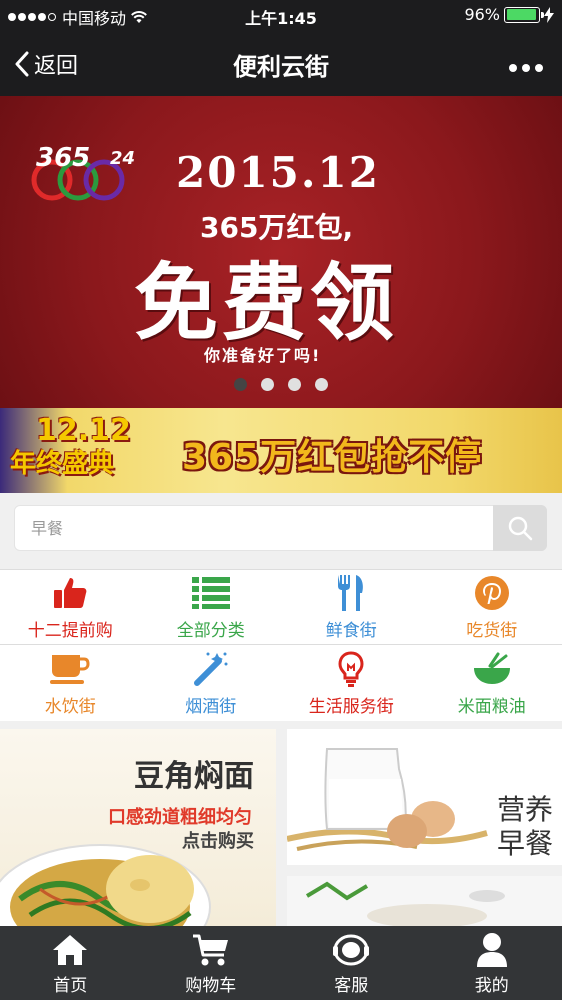 This screenshot has height=1000, width=562. What do you see at coordinates (70, 669) in the screenshot?
I see `coffee-cup-icon` at bounding box center [70, 669].